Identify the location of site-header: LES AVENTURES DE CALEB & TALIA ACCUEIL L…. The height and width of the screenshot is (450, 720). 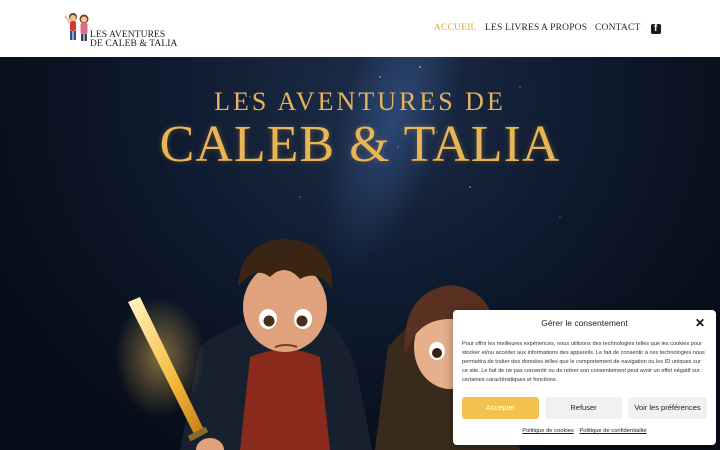
(360, 28).